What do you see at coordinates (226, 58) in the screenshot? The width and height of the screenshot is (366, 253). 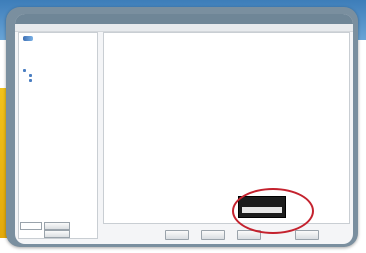 I see `list-row` at bounding box center [226, 58].